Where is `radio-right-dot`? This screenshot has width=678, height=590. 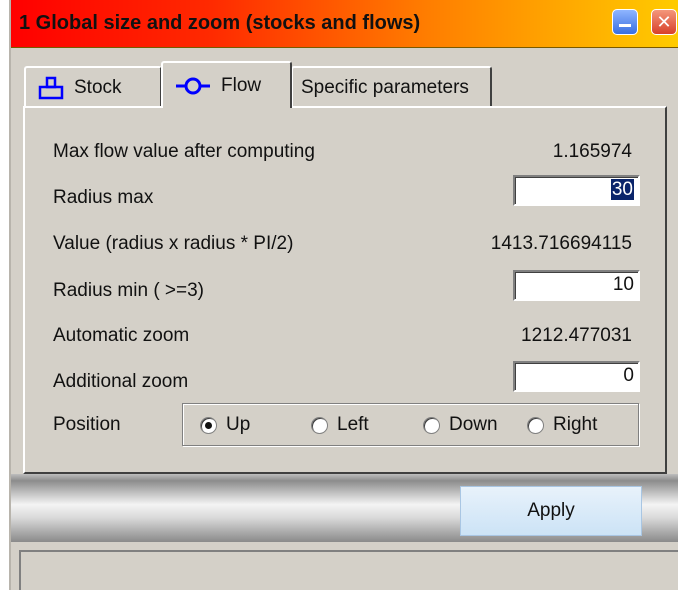
radio-right-dot is located at coordinates (535, 425).